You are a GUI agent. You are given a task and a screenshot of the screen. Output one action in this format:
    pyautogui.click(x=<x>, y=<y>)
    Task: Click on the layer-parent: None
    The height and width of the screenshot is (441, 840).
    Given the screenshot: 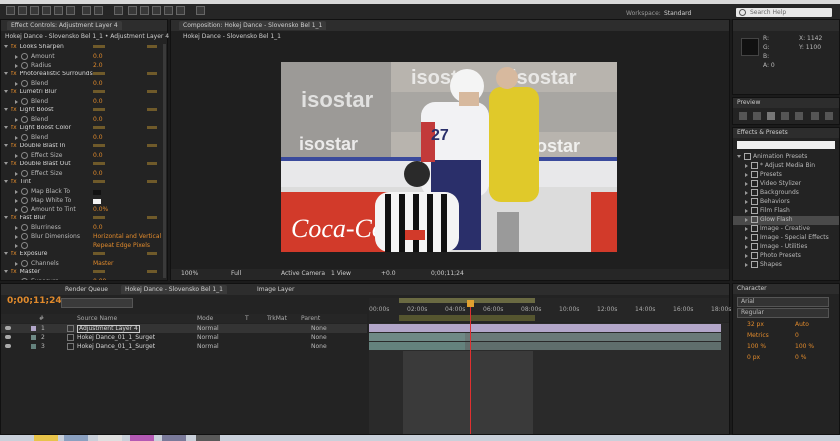 What is the action you would take?
    pyautogui.click(x=319, y=329)
    